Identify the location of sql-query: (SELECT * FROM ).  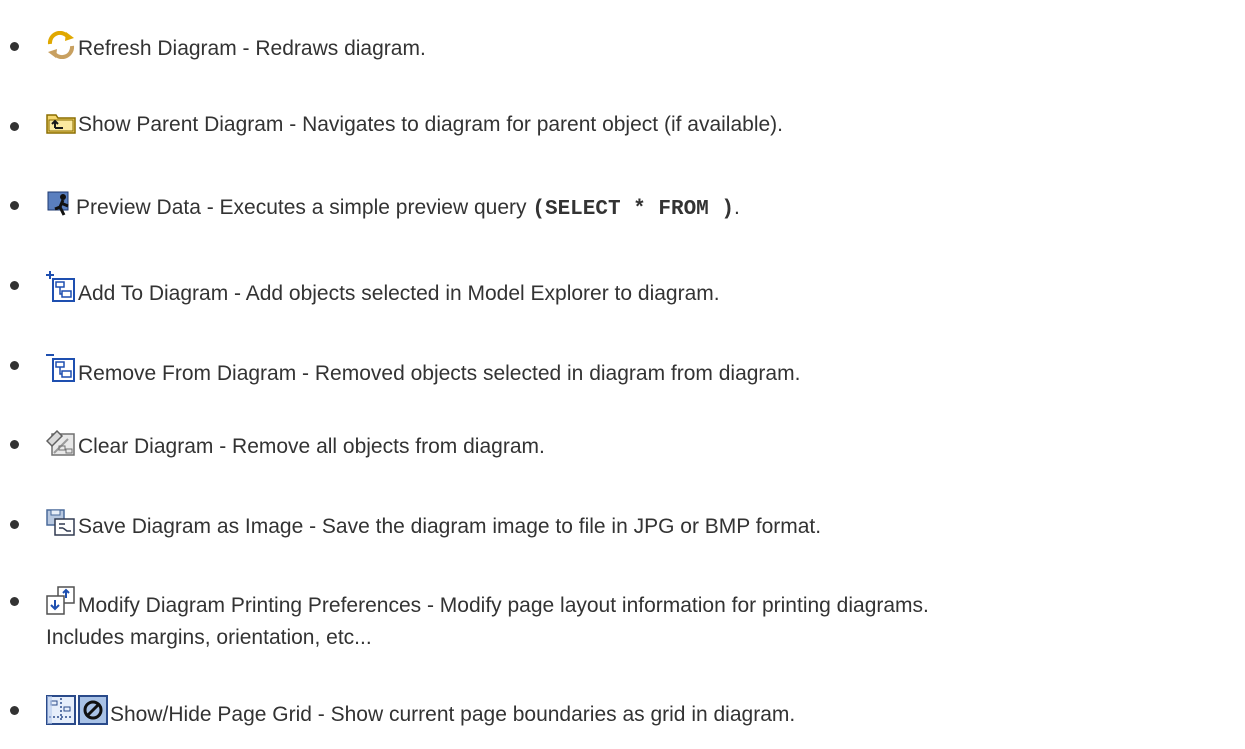
(633, 209).